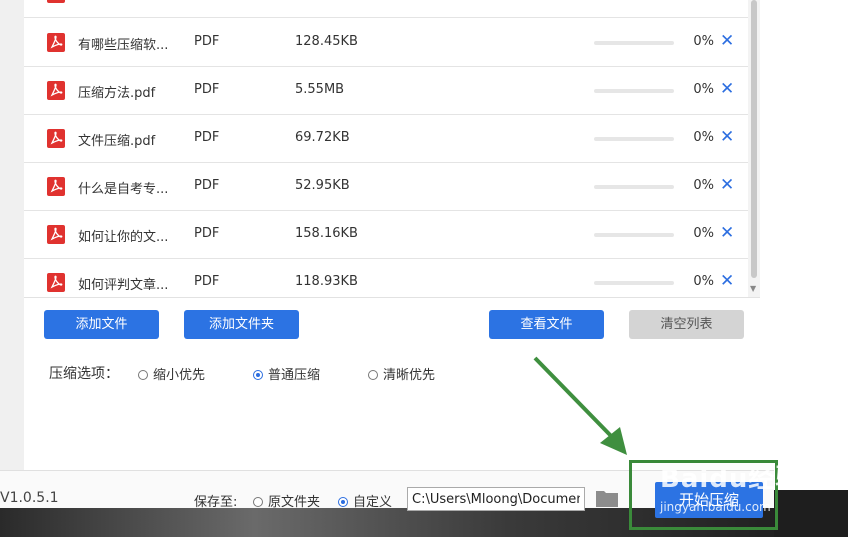 This screenshot has height=537, width=848. I want to click on list-scrollbar: ▼, so click(754, 148).